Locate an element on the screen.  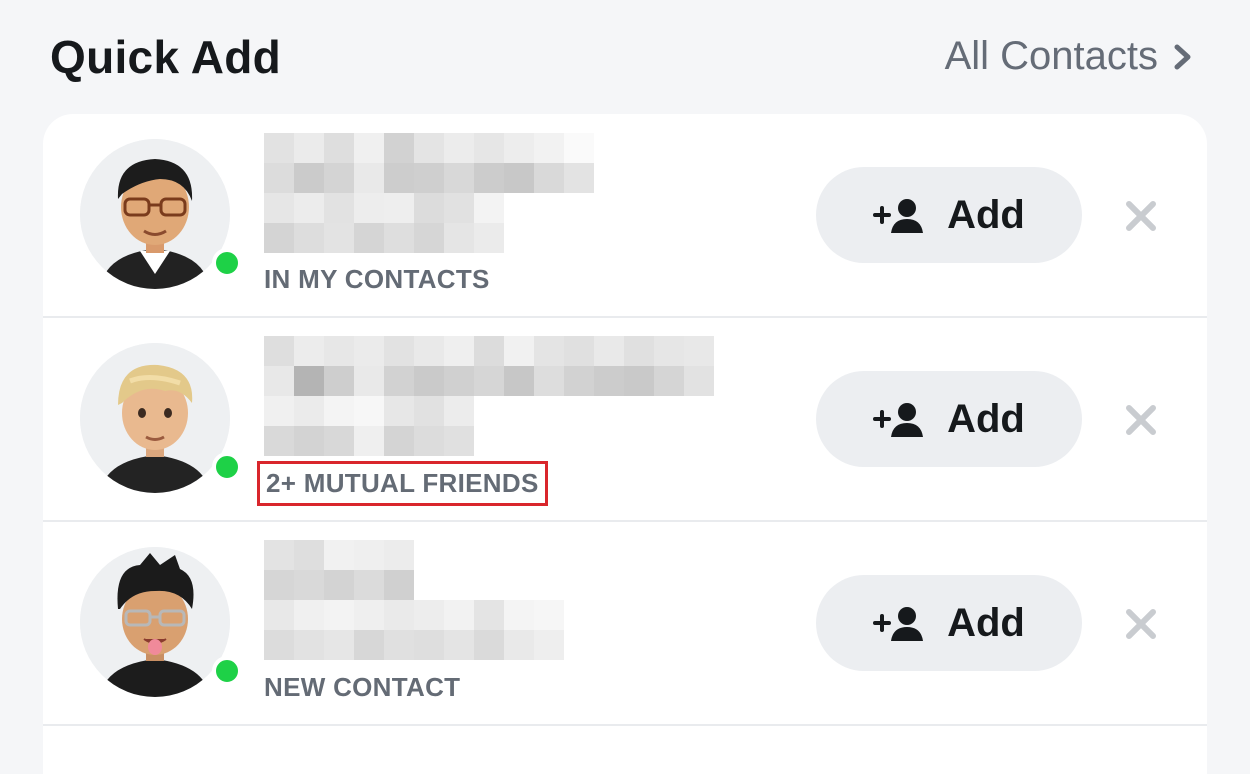
chevron-right-icon is located at coordinates (1182, 56).